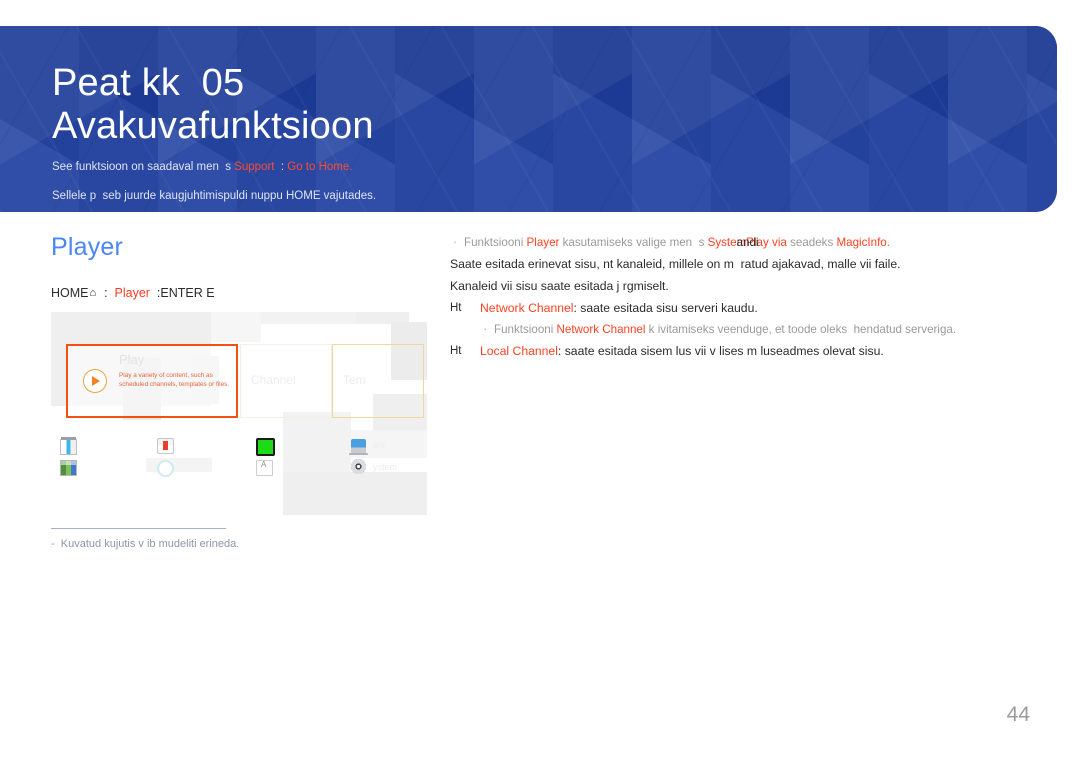 This screenshot has height=763, width=1080. I want to click on template-card: Tem, so click(378, 381).